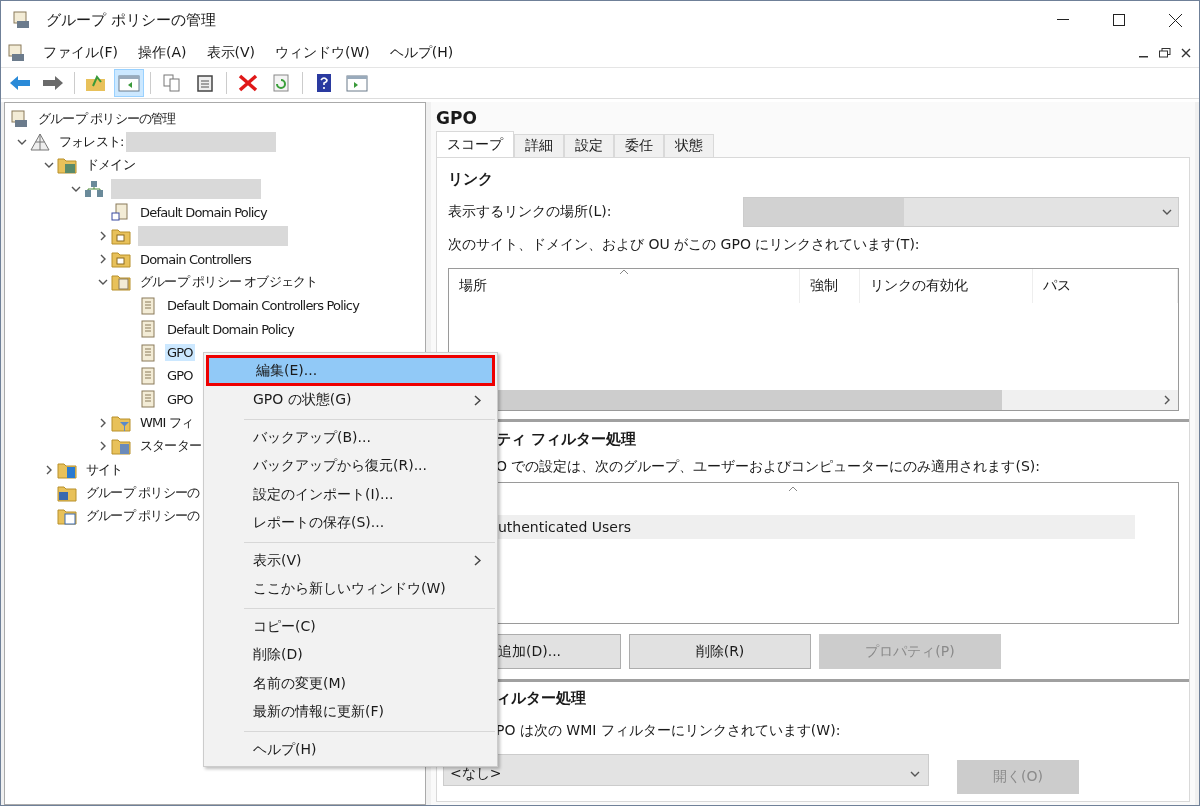  Describe the element at coordinates (229, 282) in the screenshot. I see `tree-item: グループ ポリシー オブジェクト` at that location.